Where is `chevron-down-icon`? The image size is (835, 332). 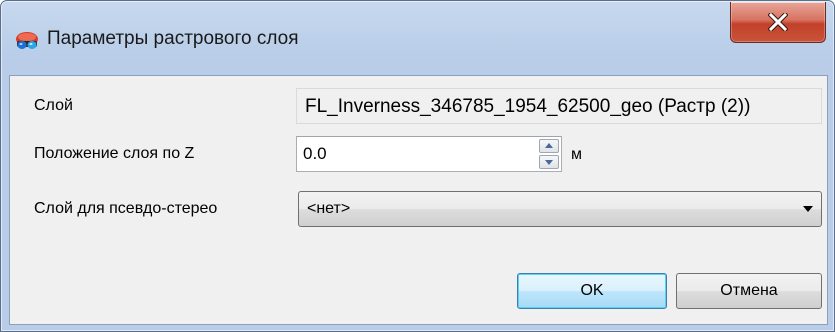
chevron-down-icon is located at coordinates (808, 209).